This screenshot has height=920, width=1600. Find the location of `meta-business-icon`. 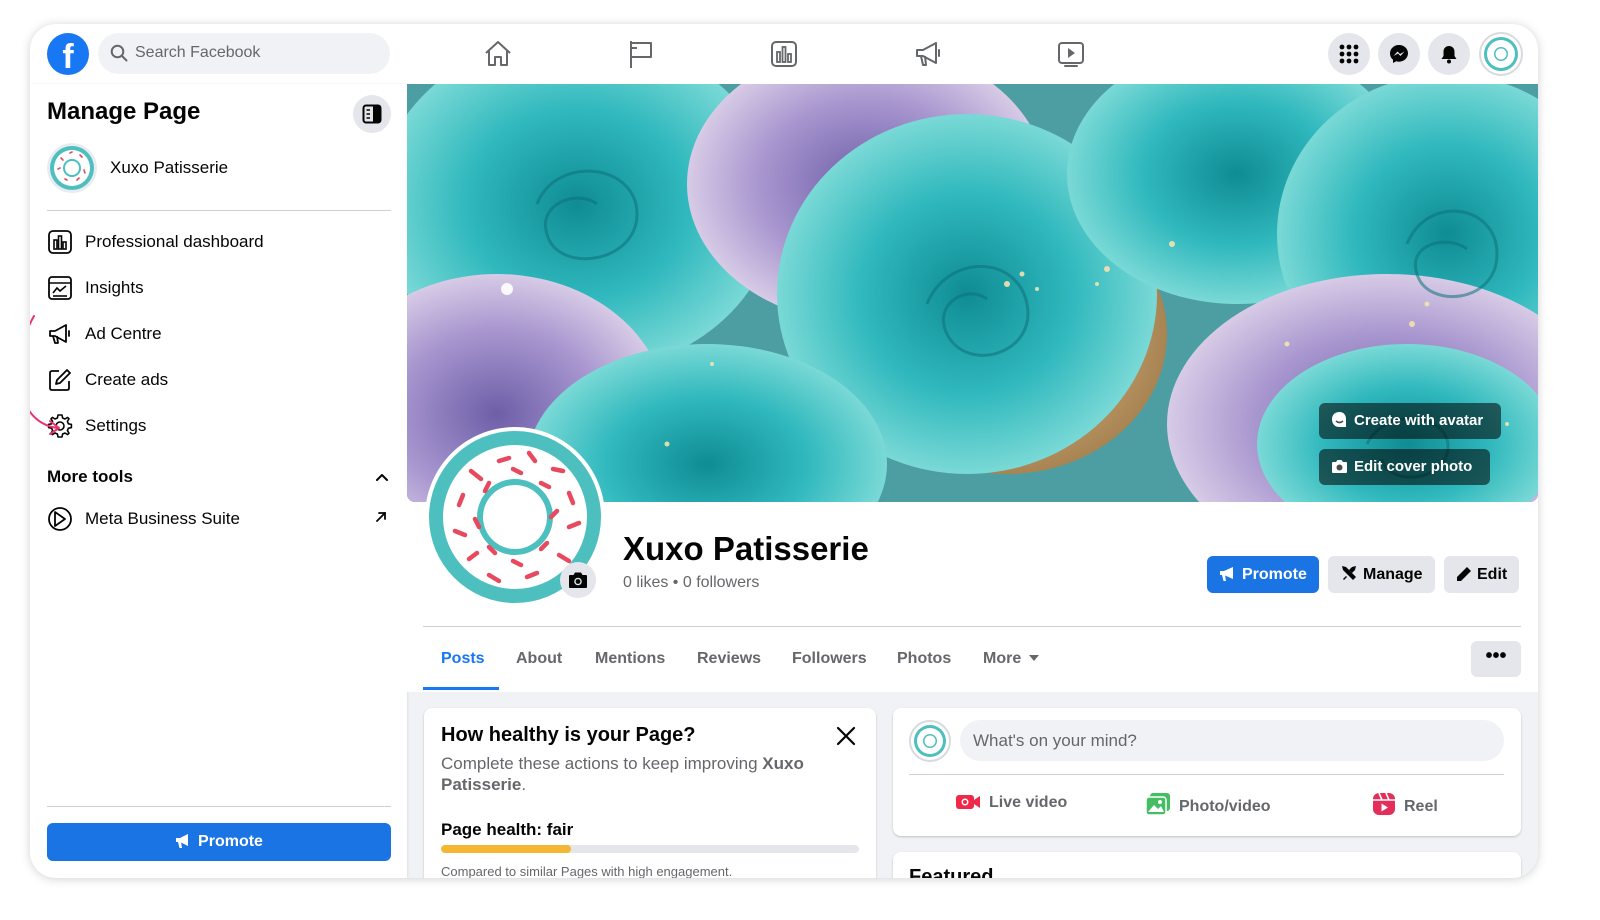

meta-business-icon is located at coordinates (60, 519).